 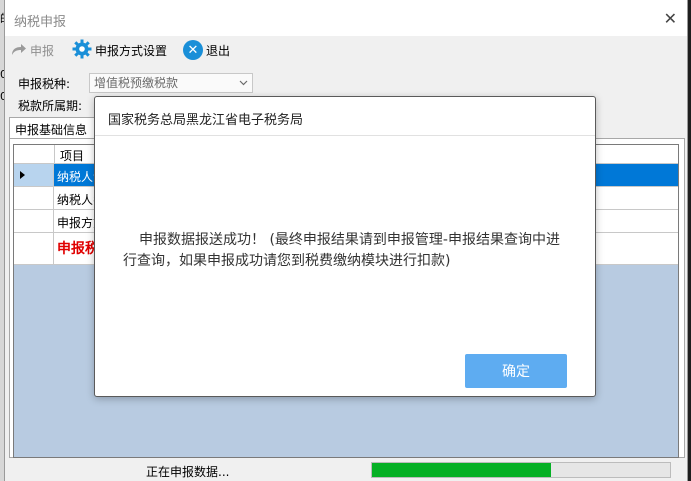 I want to click on tab-basic-info: 申报基础信息, so click(x=52, y=128).